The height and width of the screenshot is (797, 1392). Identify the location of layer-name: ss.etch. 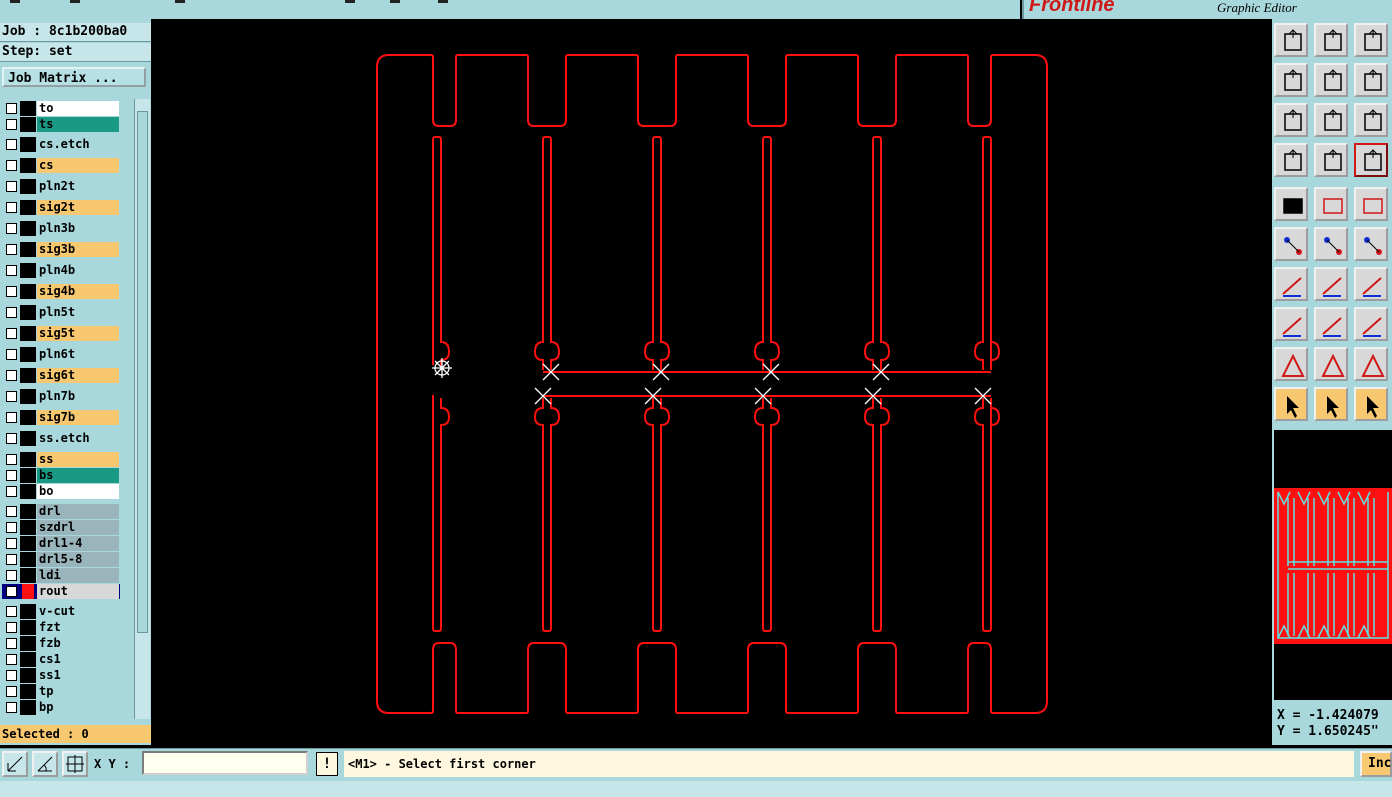
(78, 438).